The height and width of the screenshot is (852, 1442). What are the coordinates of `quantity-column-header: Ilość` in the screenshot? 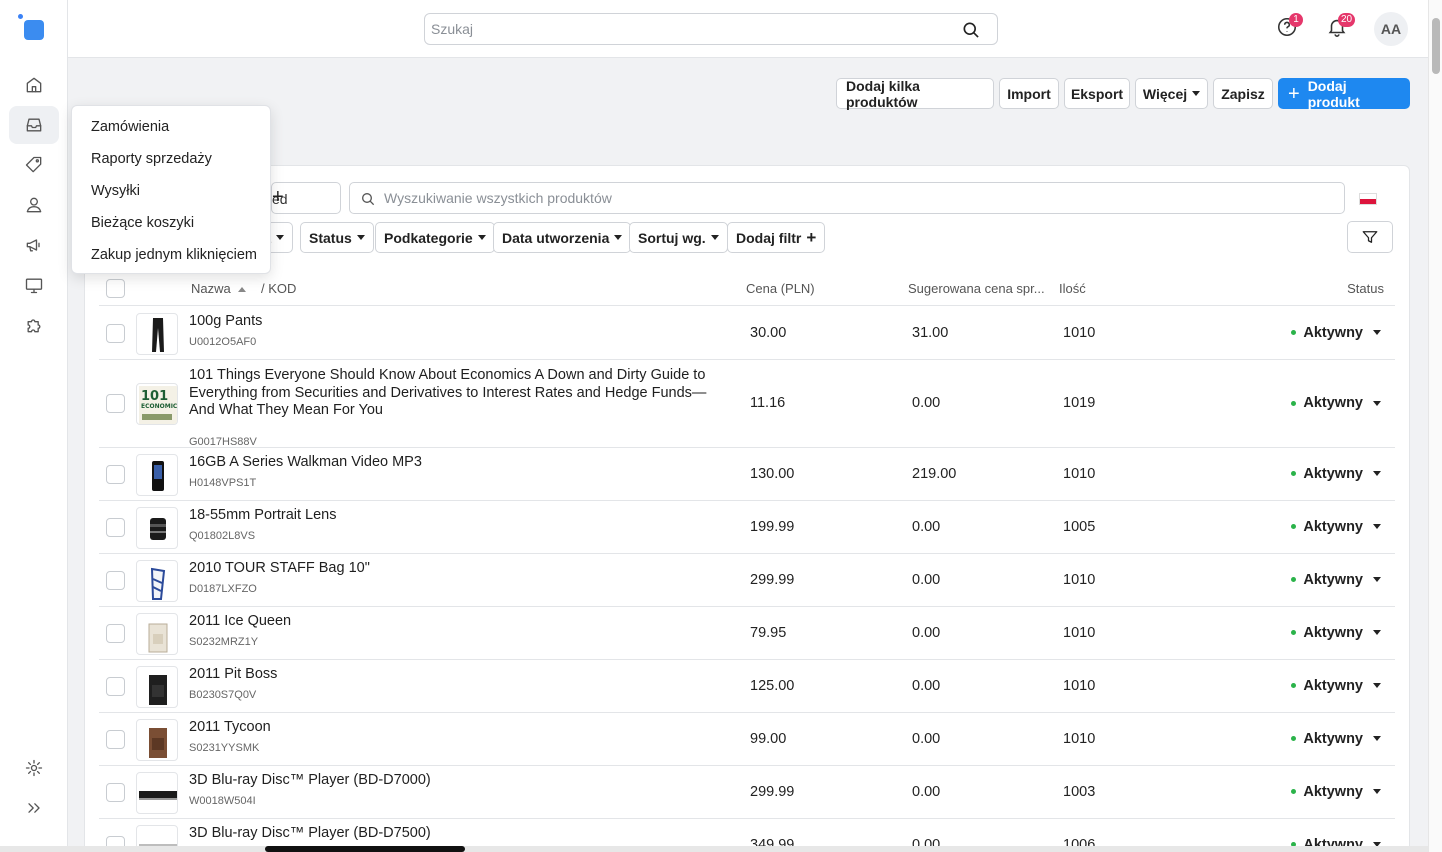 It's located at (1072, 288).